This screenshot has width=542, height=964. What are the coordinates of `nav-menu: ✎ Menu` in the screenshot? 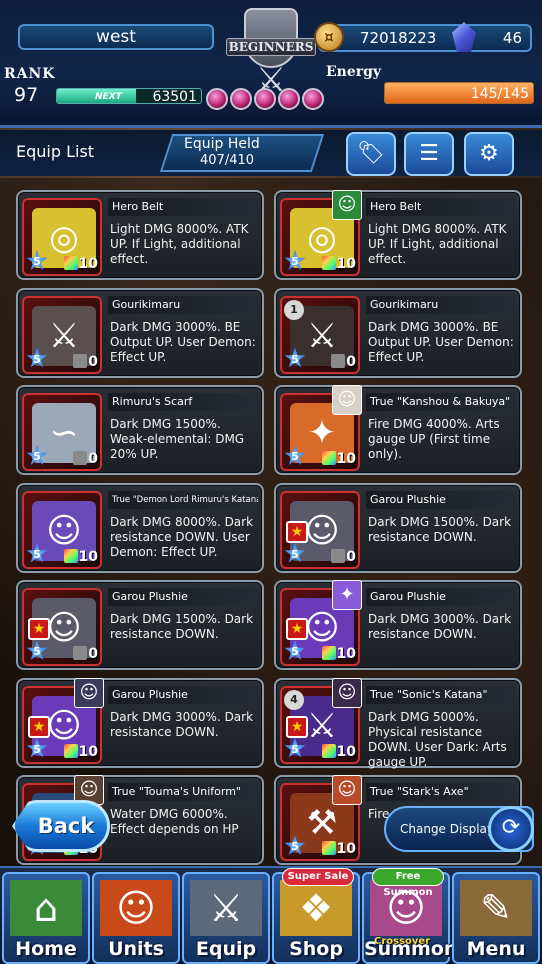 It's located at (496, 918).